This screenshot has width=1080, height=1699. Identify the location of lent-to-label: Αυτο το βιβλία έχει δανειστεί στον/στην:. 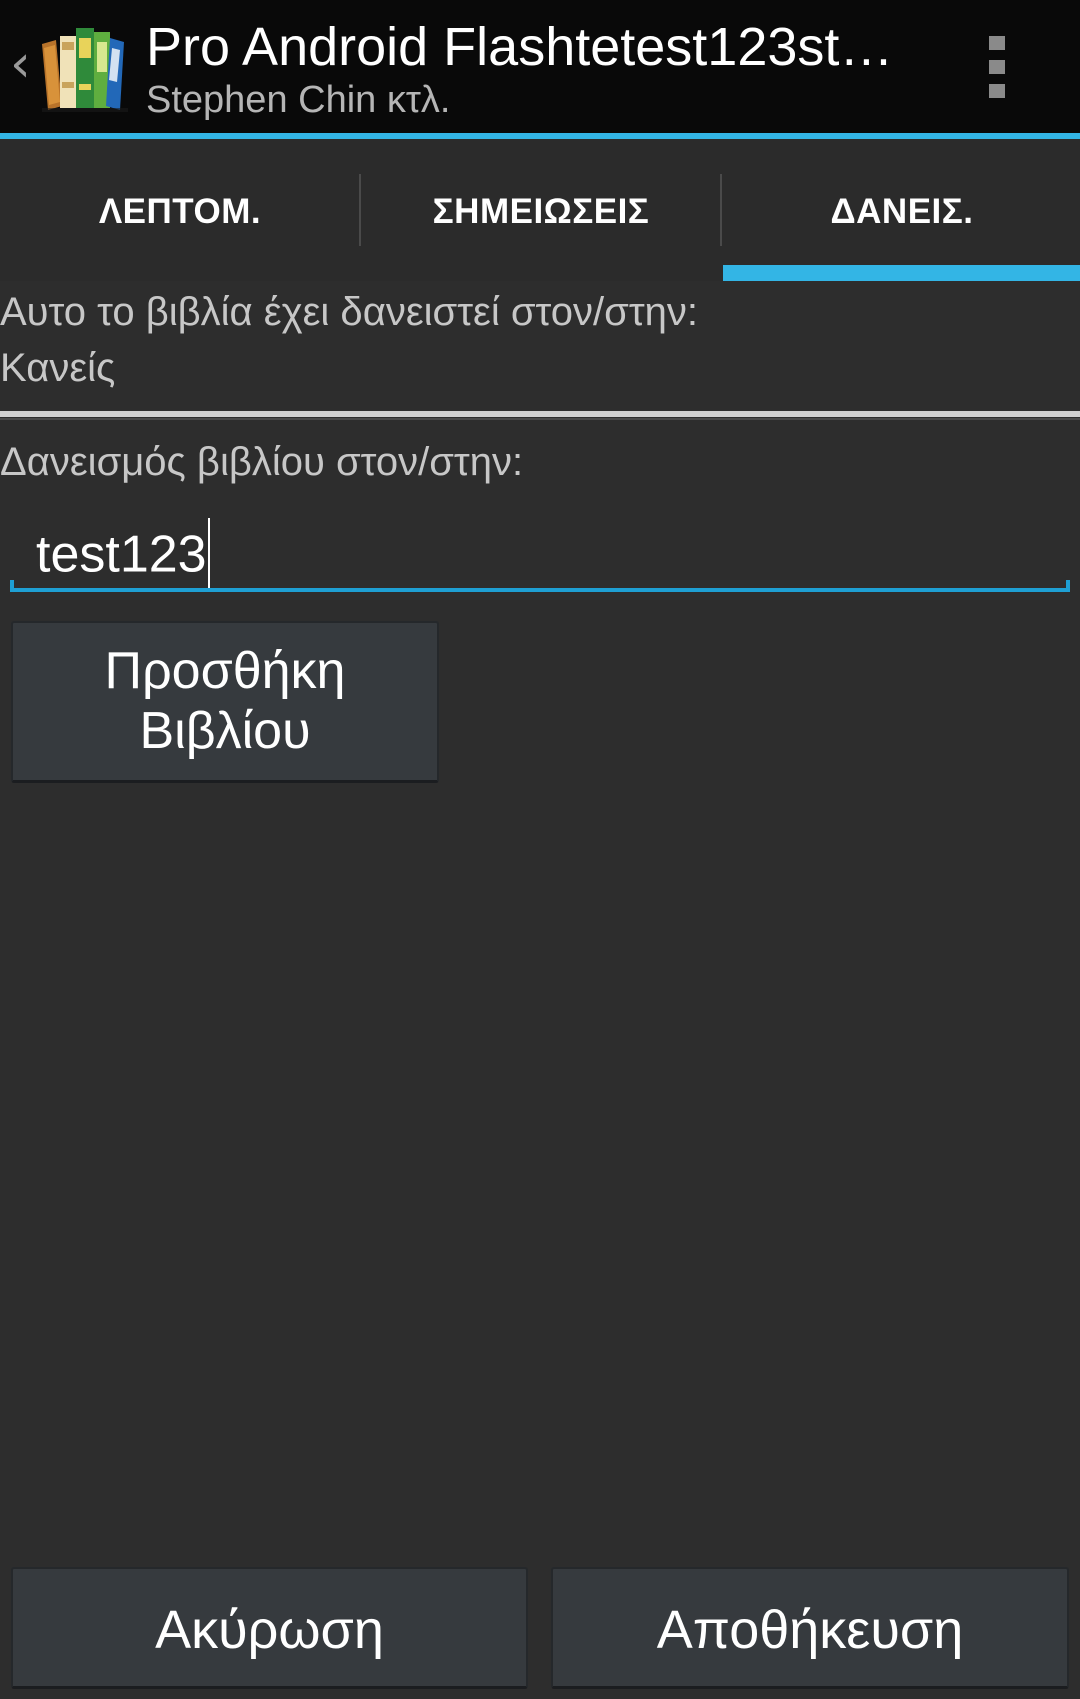
(349, 312).